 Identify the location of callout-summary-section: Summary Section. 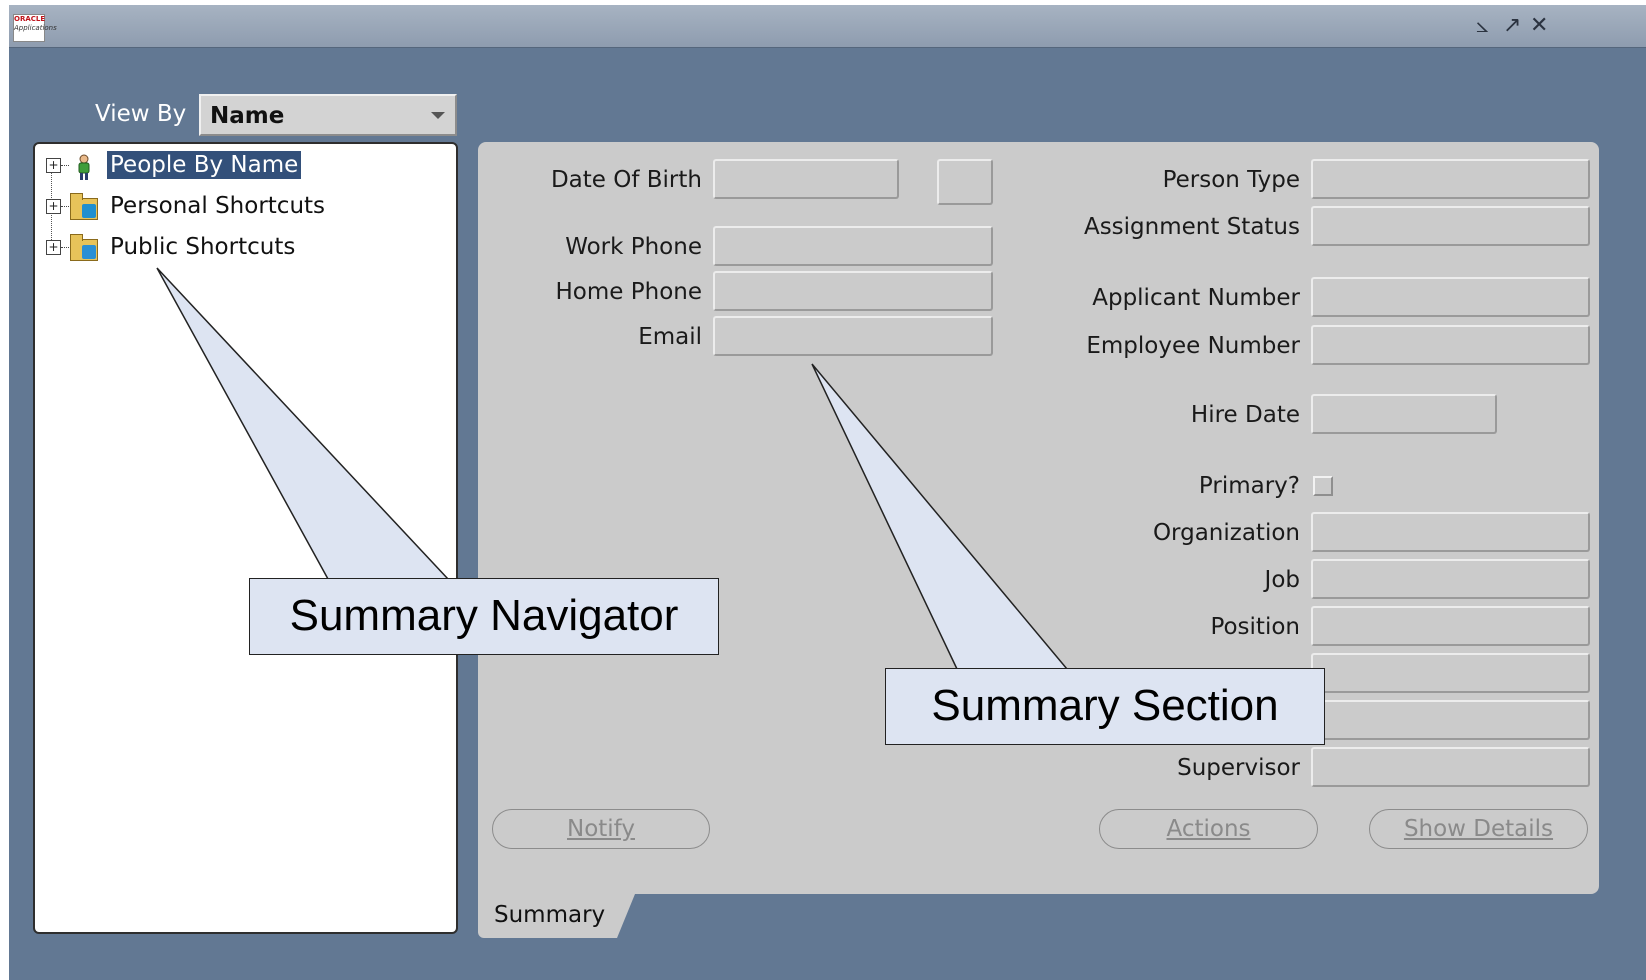
(1105, 706).